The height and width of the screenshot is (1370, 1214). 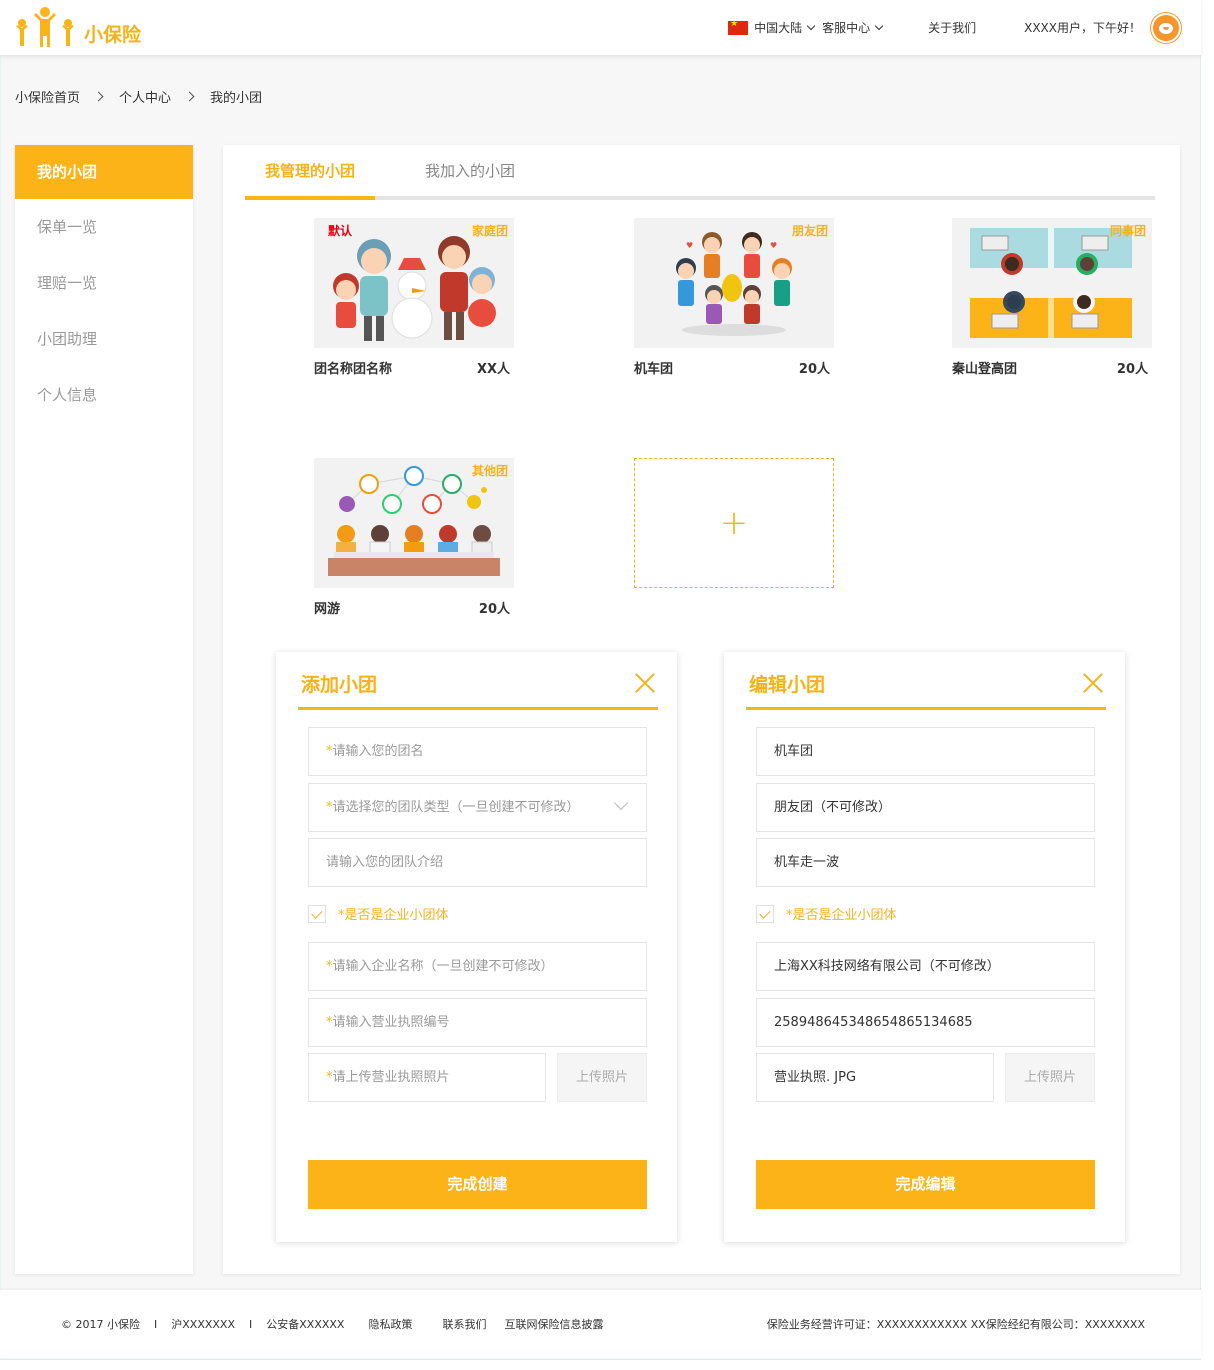 What do you see at coordinates (477, 1184) in the screenshot?
I see `complete-create-button: 完成创建` at bounding box center [477, 1184].